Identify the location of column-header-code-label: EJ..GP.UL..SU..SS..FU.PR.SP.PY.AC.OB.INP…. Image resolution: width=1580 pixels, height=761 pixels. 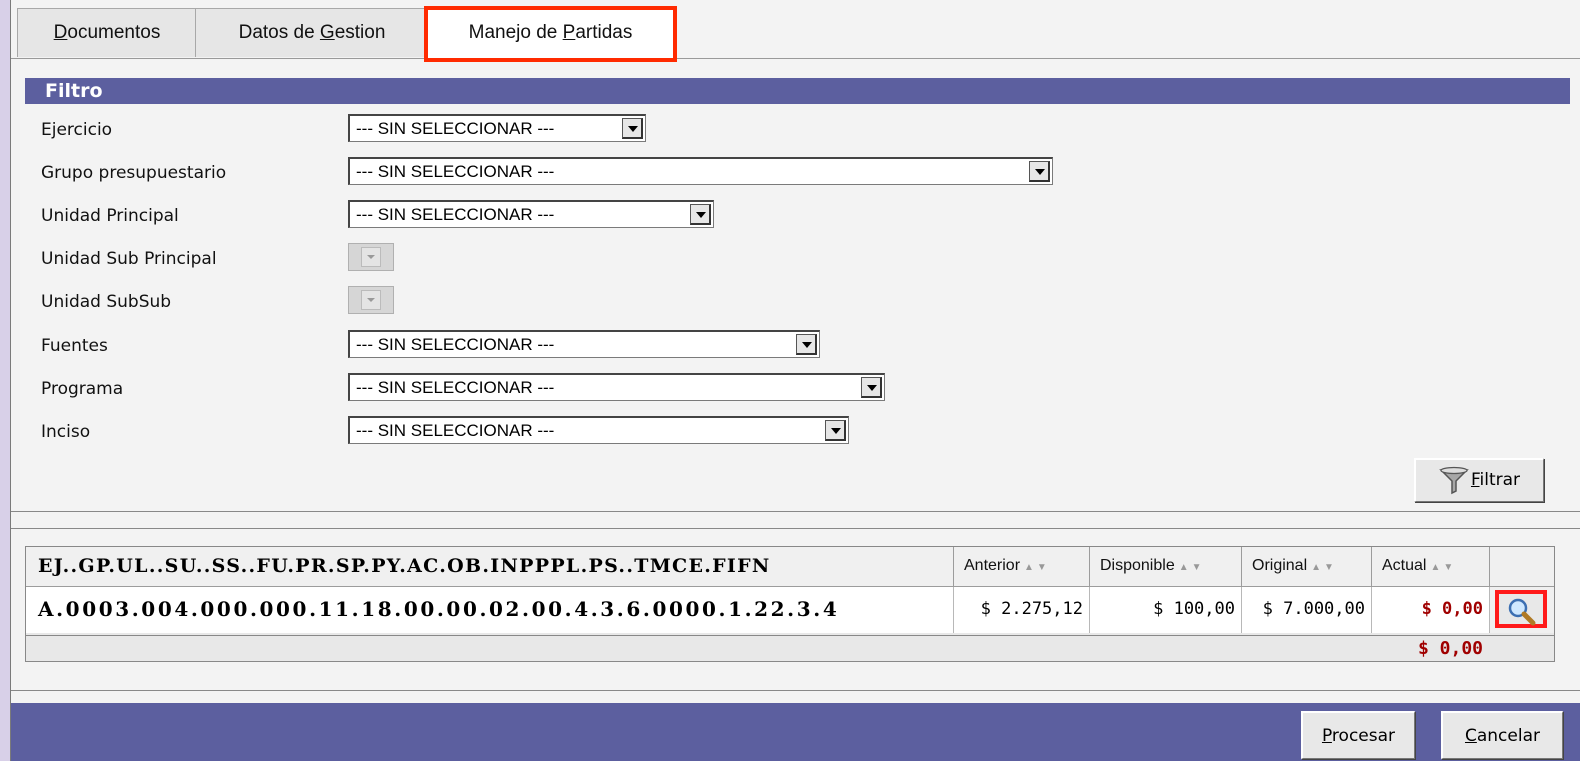
(404, 566).